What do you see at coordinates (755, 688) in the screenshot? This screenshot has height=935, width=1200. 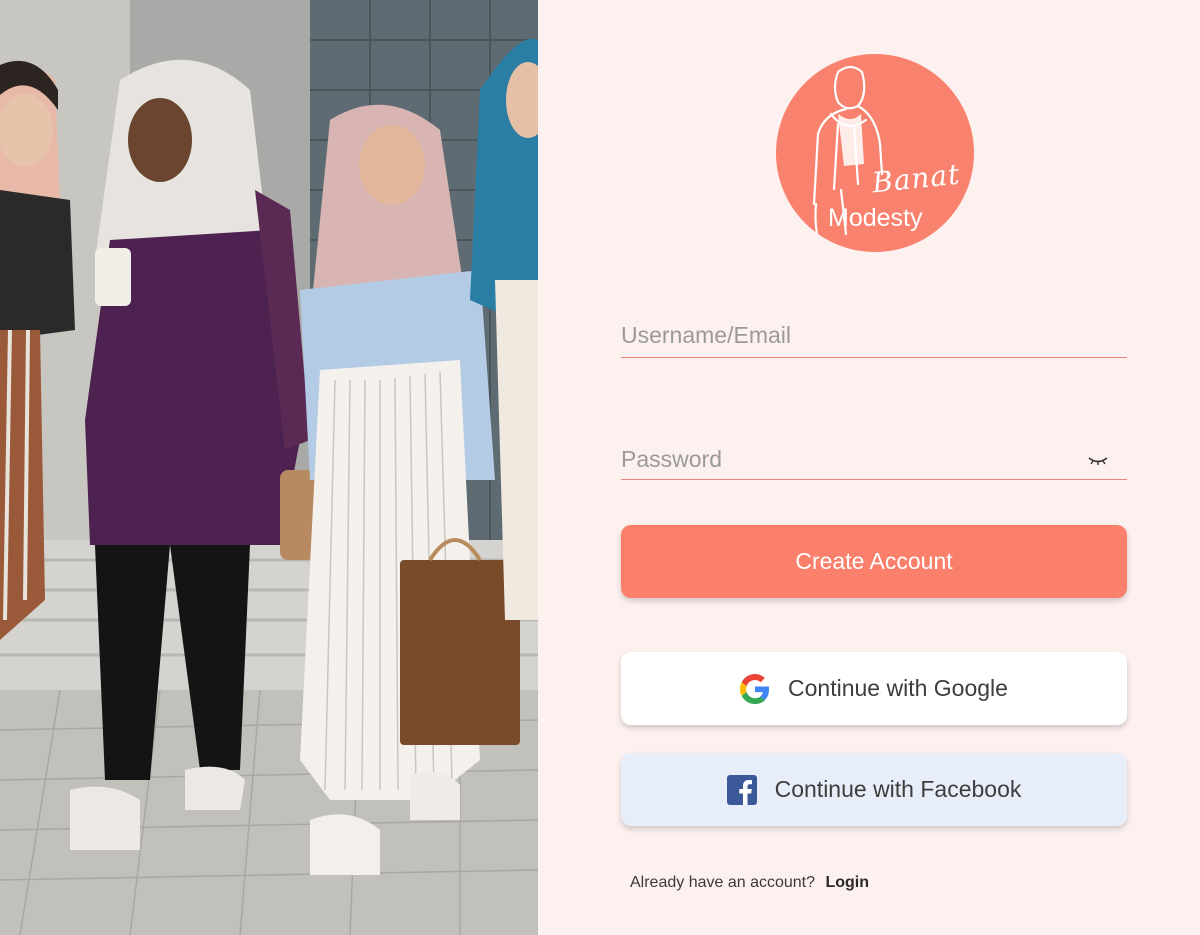 I see `google-icon` at bounding box center [755, 688].